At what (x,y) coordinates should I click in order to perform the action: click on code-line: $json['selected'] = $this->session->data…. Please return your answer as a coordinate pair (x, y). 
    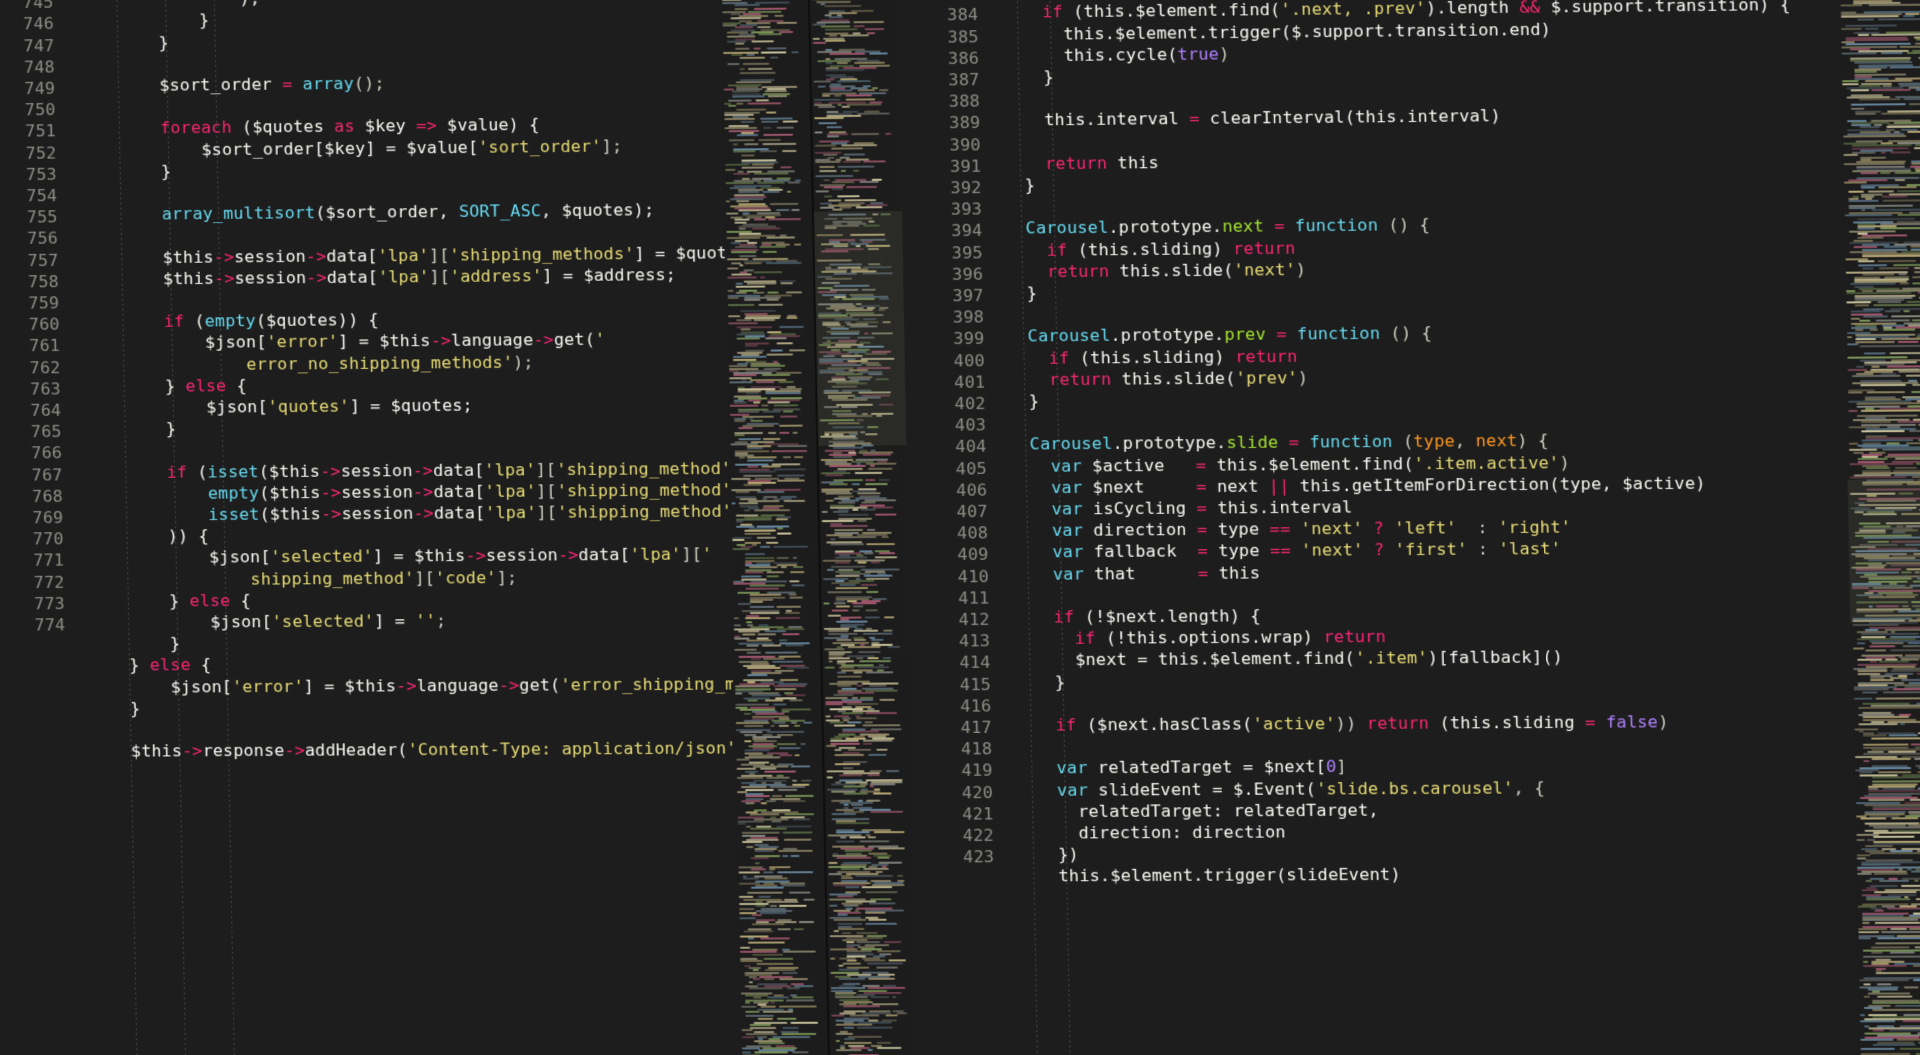
    Looking at the image, I should click on (399, 556).